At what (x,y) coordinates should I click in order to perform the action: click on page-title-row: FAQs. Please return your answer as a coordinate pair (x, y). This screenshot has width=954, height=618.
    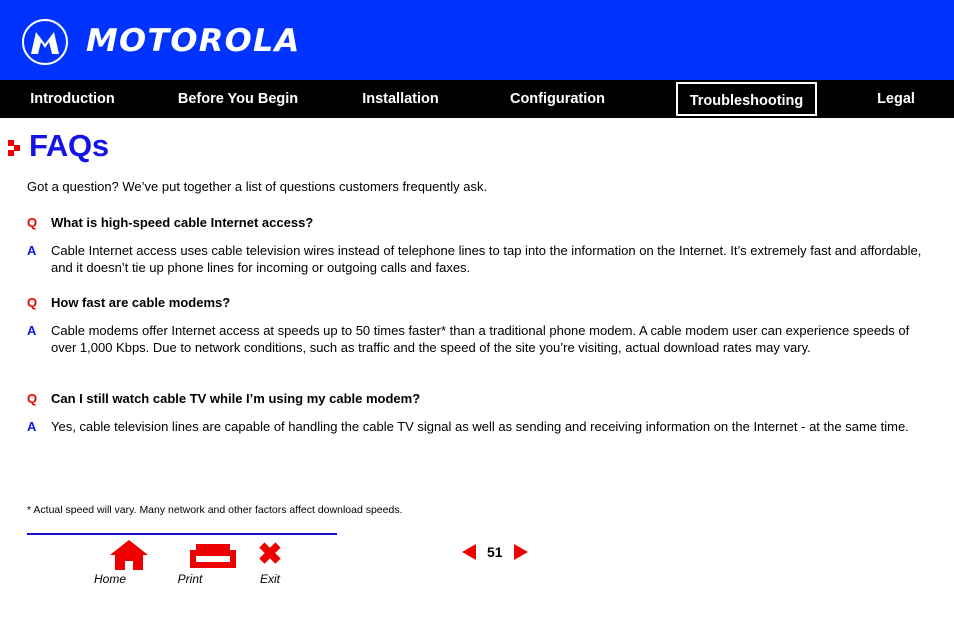
    Looking at the image, I should click on (58, 146).